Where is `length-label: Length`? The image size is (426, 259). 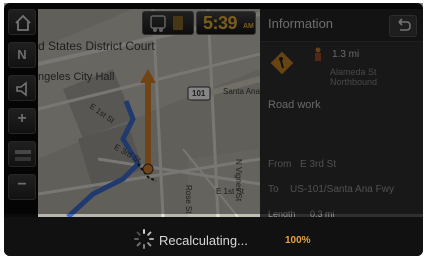
length-label: Length is located at coordinates (282, 213).